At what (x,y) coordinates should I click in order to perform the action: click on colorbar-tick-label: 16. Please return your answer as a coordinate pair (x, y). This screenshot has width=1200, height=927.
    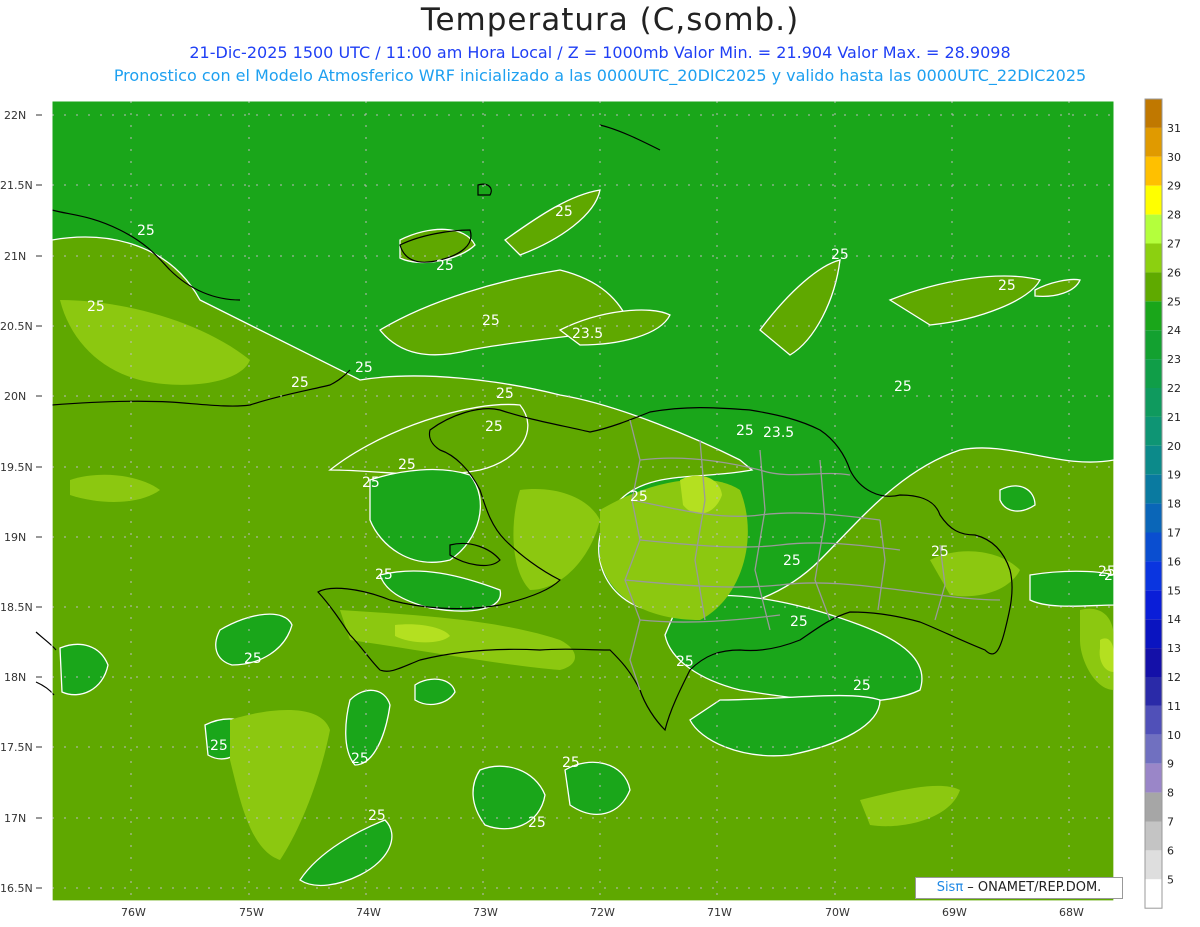
    Looking at the image, I should click on (1174, 561).